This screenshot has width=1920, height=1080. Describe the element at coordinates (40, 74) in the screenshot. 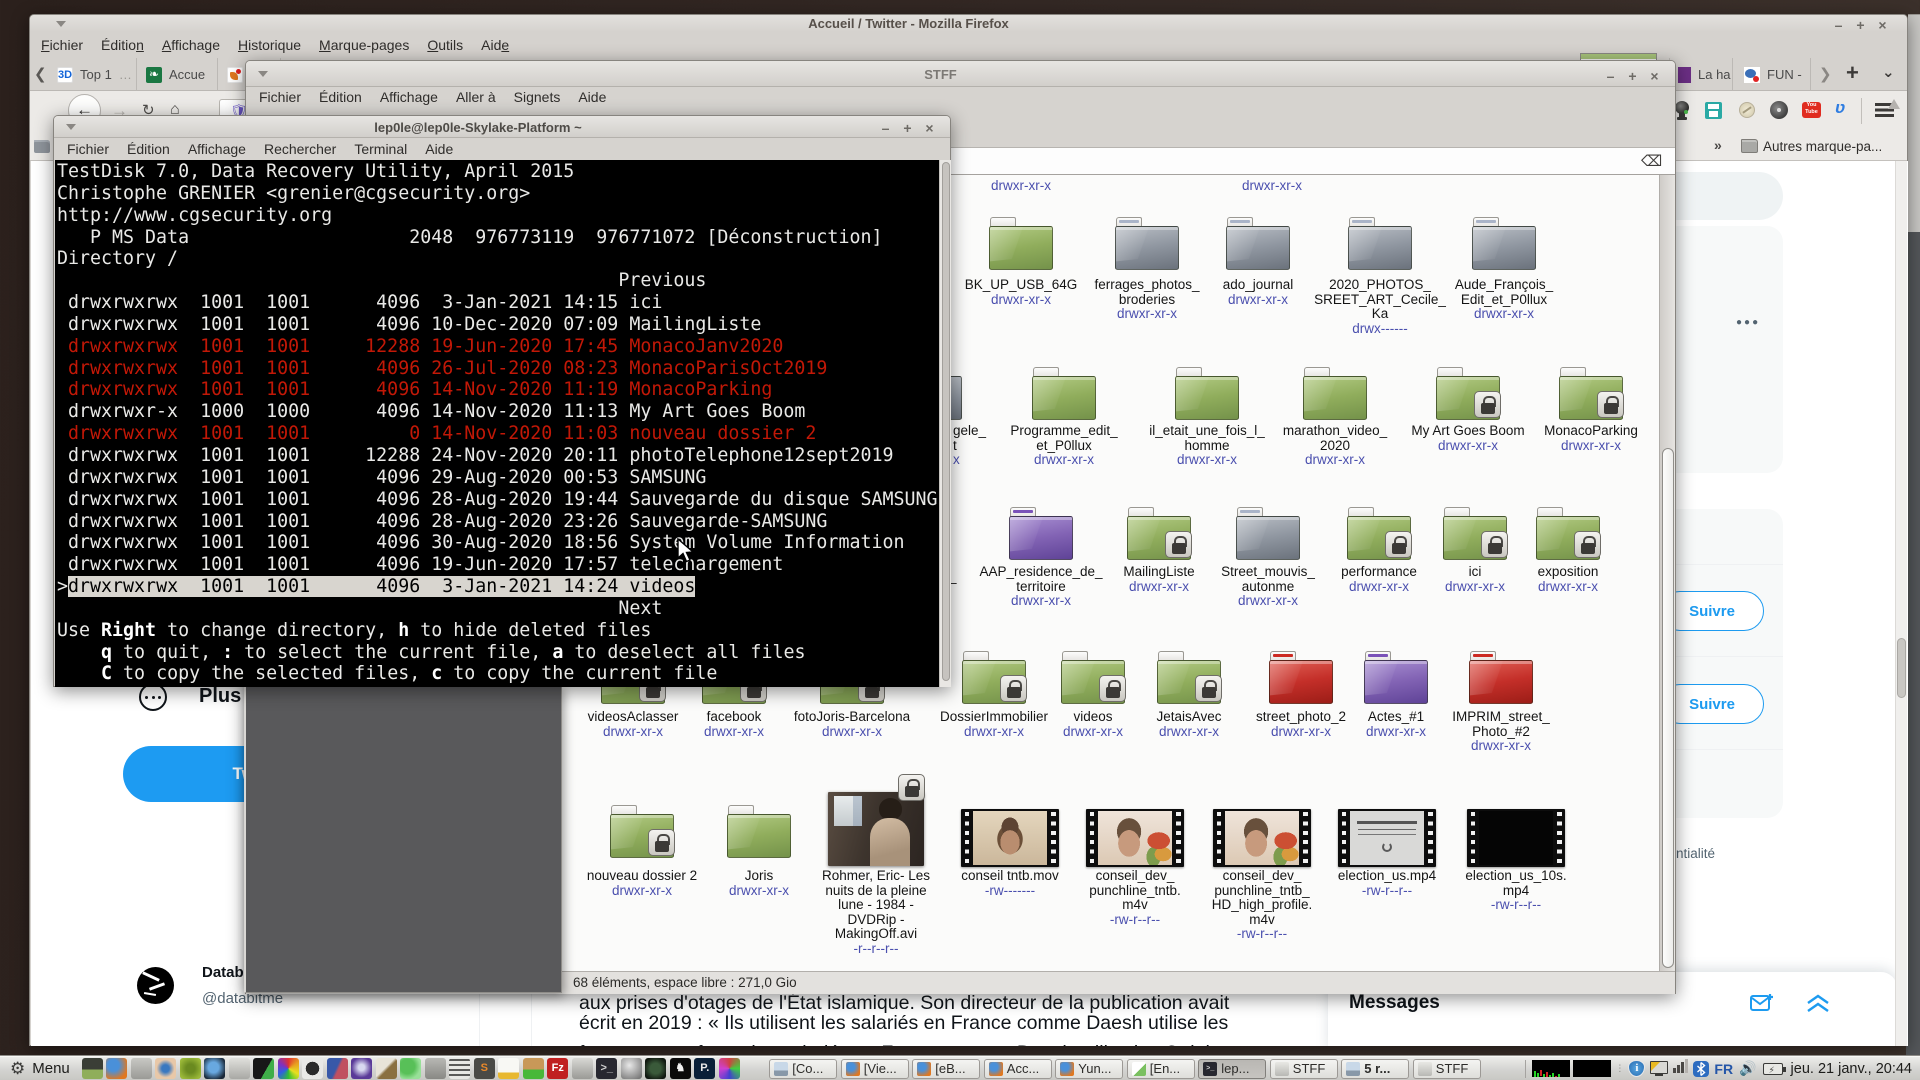

I see `tab-scroll-left-icon: ❮` at that location.